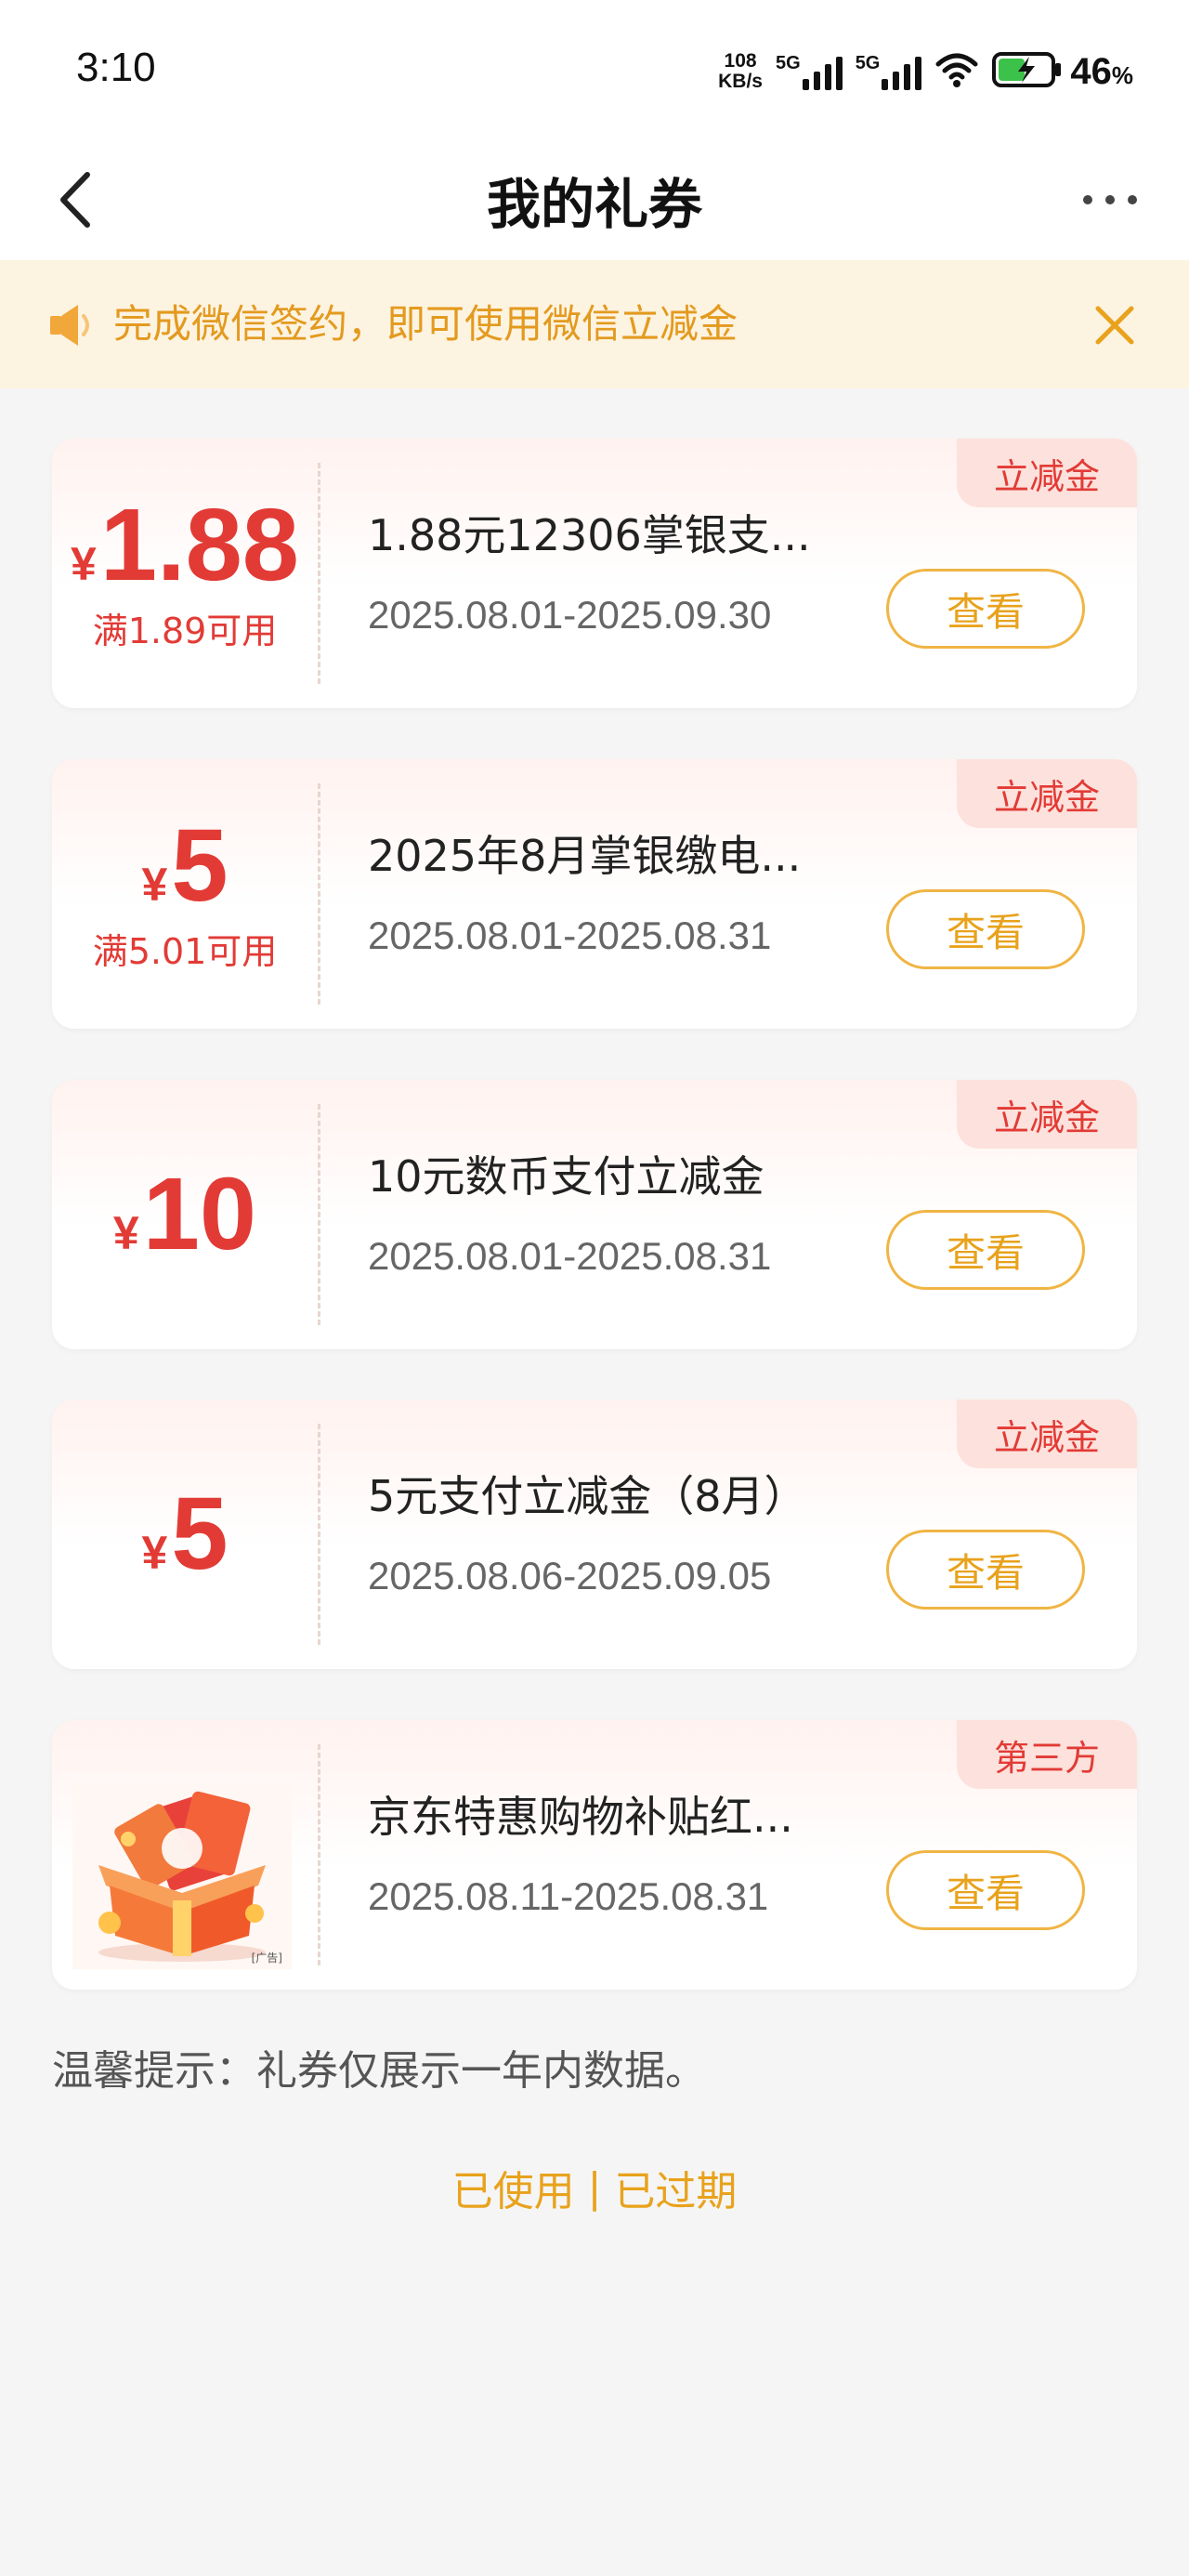 The width and height of the screenshot is (1189, 2576). Describe the element at coordinates (426, 324) in the screenshot. I see `notice-text: 完成微信签约，即可使用微信立减金` at that location.